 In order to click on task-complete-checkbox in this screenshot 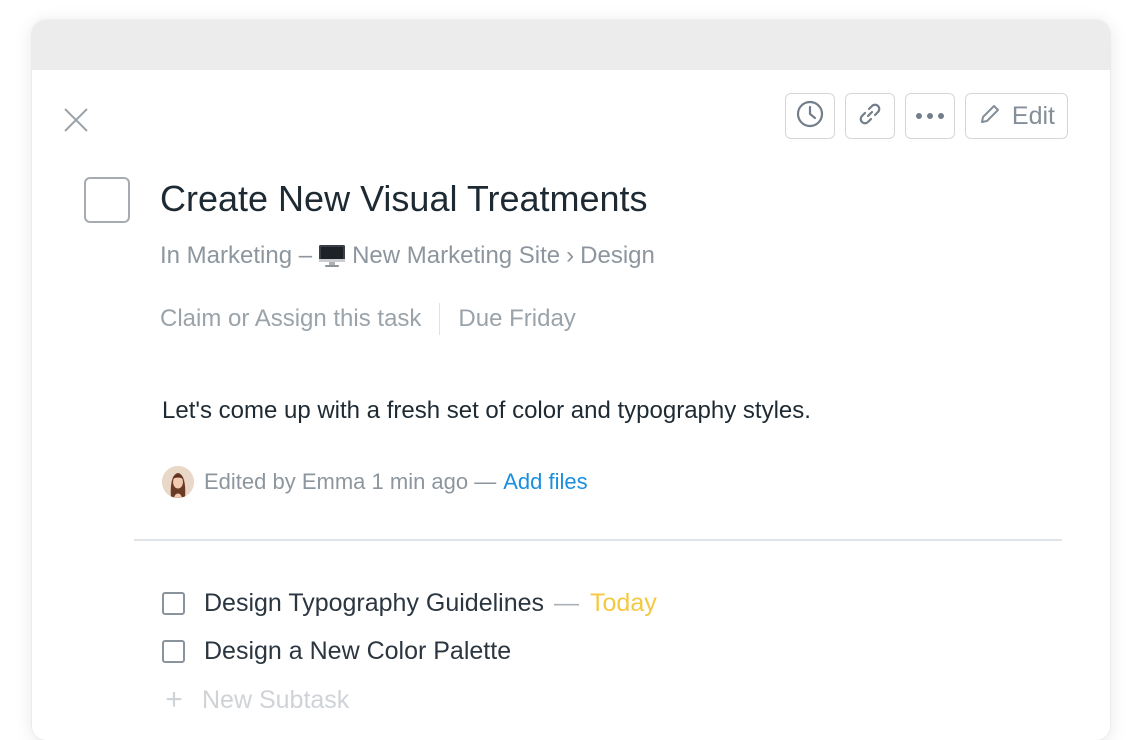, I will do `click(107, 200)`.